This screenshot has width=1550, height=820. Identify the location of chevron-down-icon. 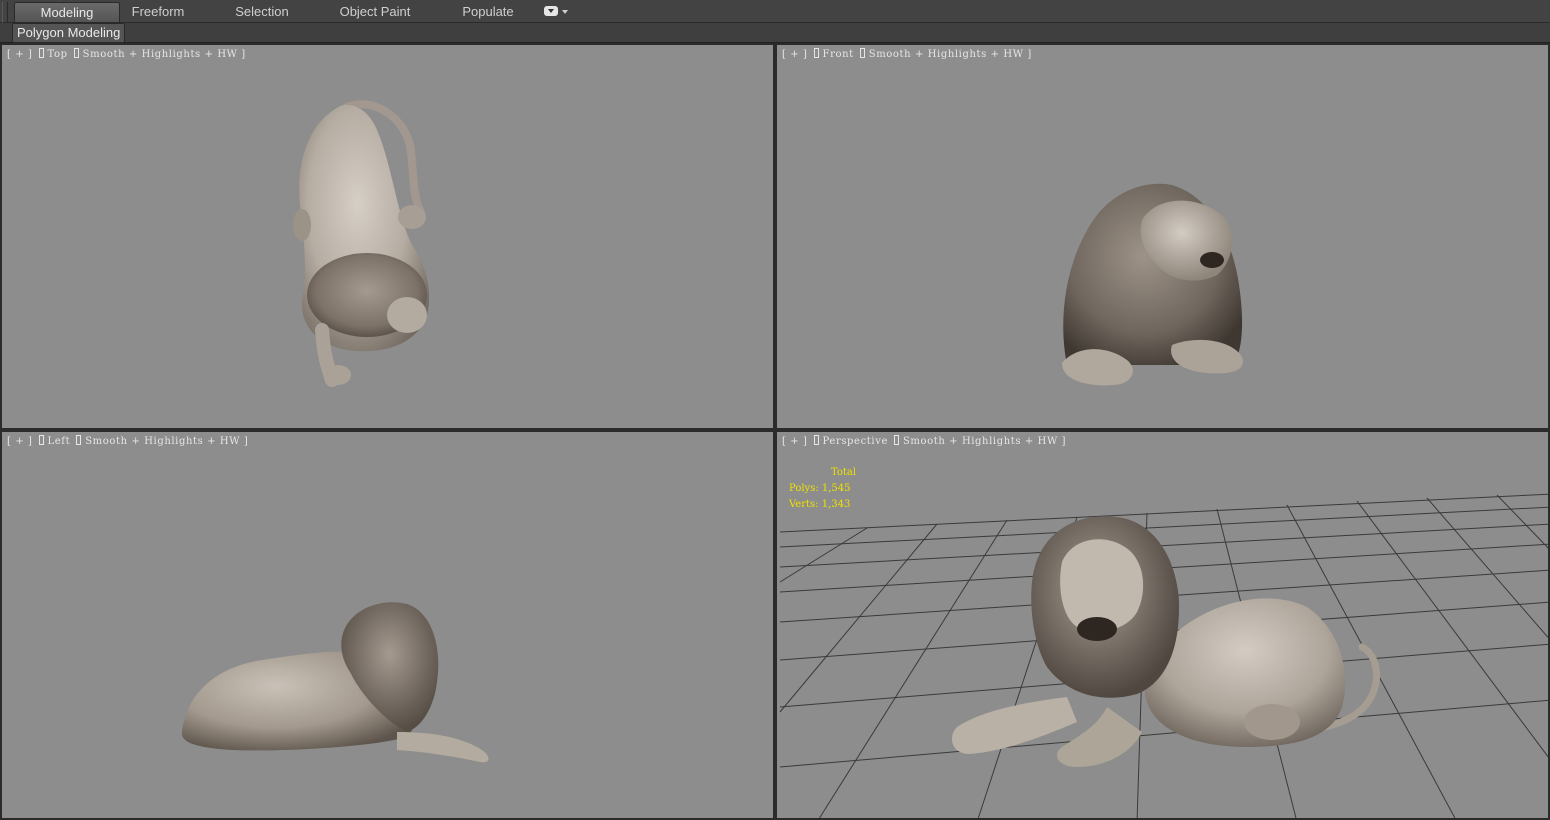
(565, 12).